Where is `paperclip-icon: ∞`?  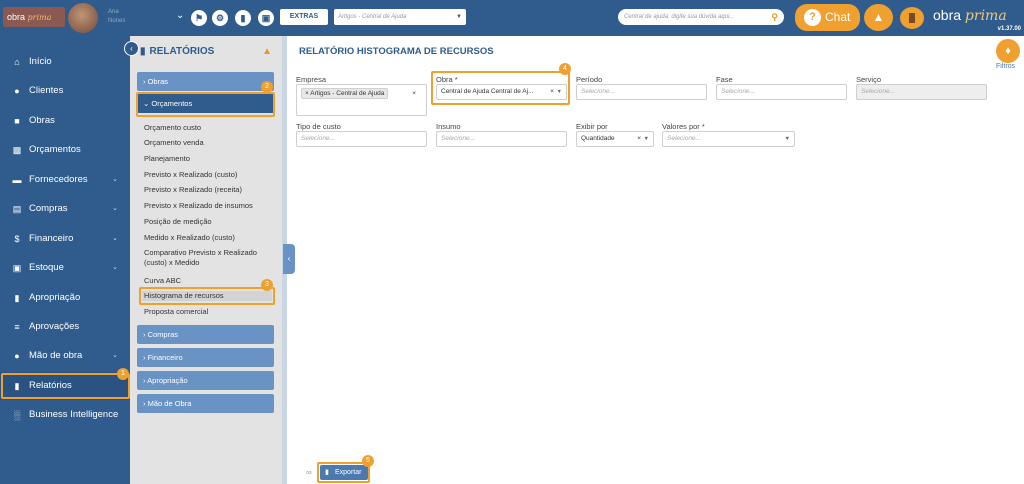 paperclip-icon: ∞ is located at coordinates (309, 472).